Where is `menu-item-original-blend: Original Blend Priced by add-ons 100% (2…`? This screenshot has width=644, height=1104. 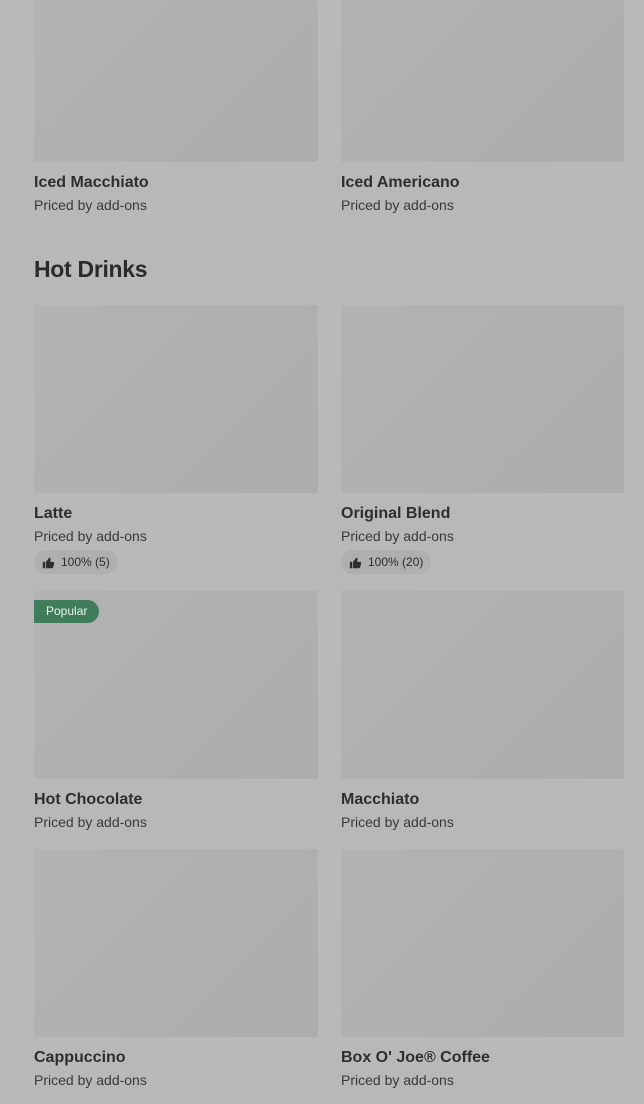
menu-item-original-blend: Original Blend Priced by add-ons 100% (2… is located at coordinates (482, 439).